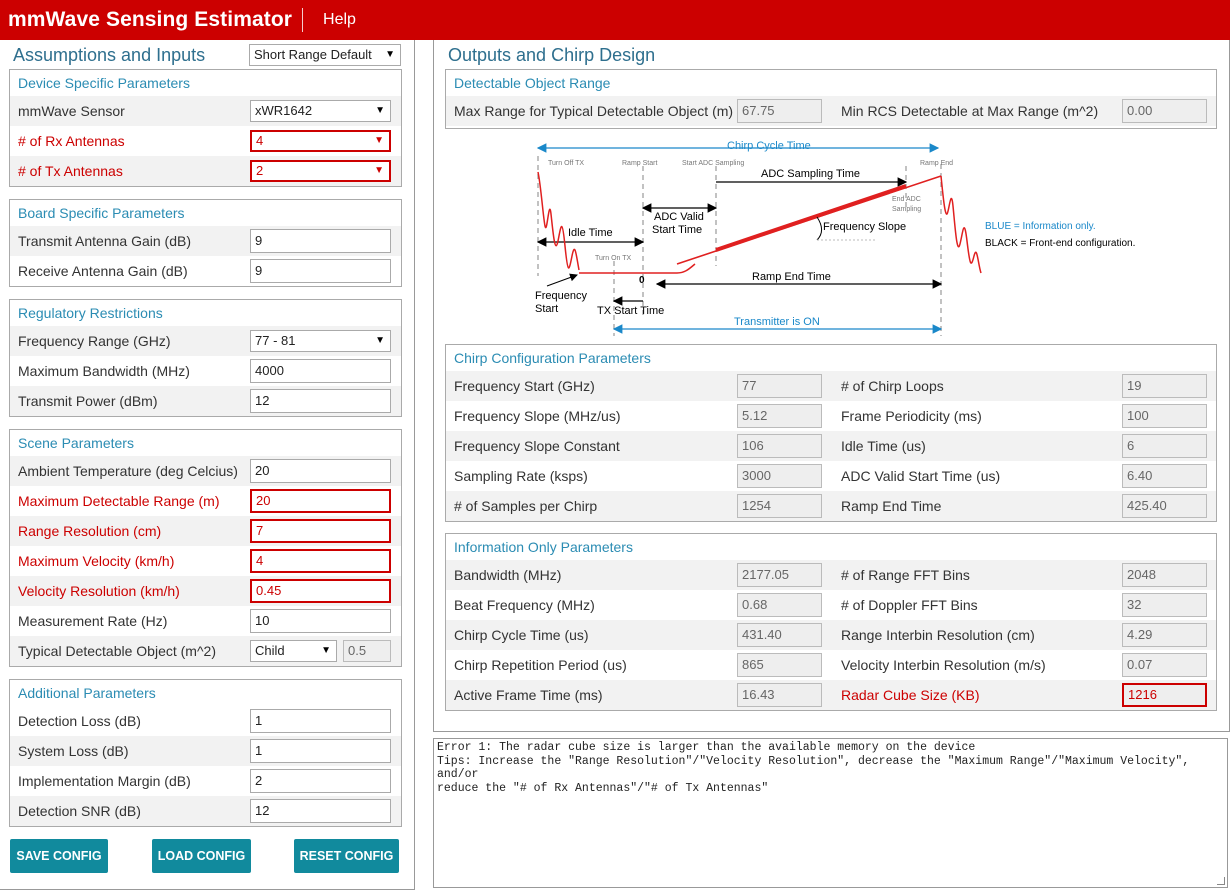 Image resolution: width=1230 pixels, height=890 pixels. Describe the element at coordinates (293, 651) in the screenshot. I see `object-select: Child ▼` at that location.